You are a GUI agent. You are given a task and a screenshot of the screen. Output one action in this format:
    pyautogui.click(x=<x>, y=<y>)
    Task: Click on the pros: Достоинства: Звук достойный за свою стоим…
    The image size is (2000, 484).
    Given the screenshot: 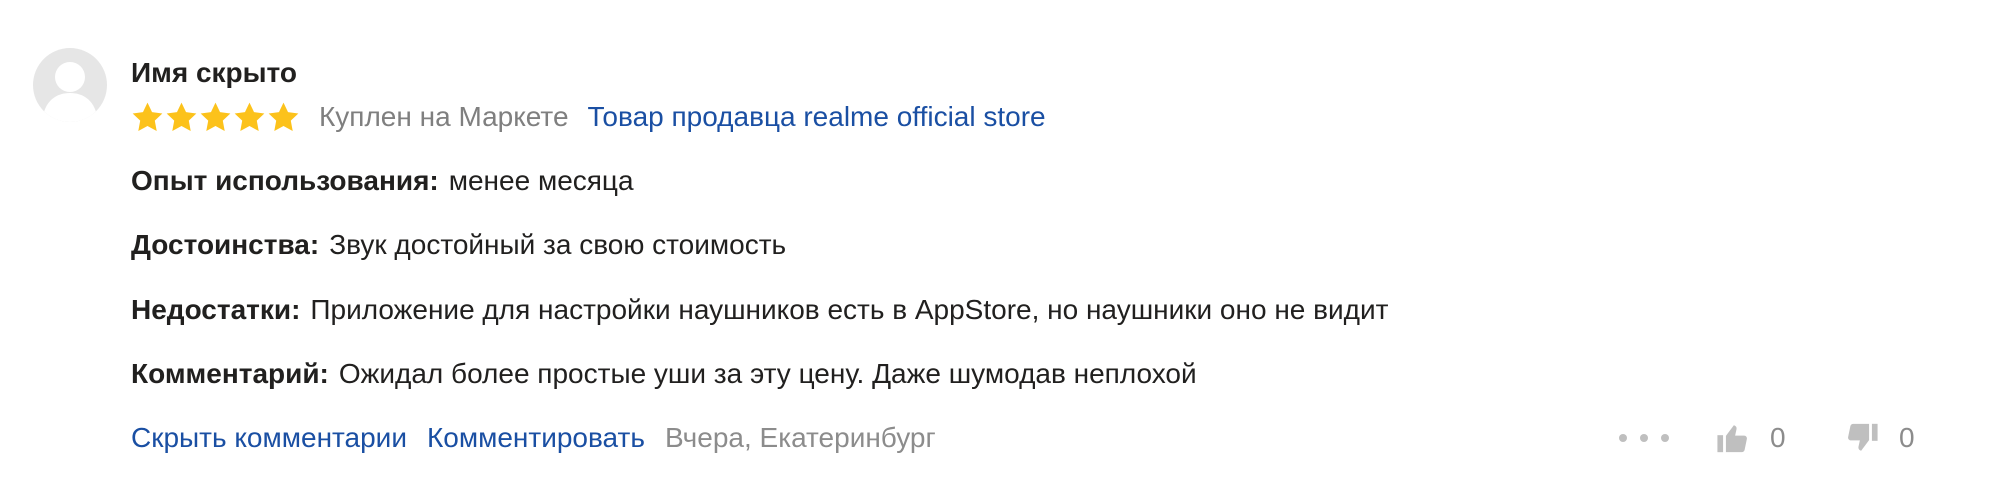 What is the action you would take?
    pyautogui.click(x=458, y=245)
    